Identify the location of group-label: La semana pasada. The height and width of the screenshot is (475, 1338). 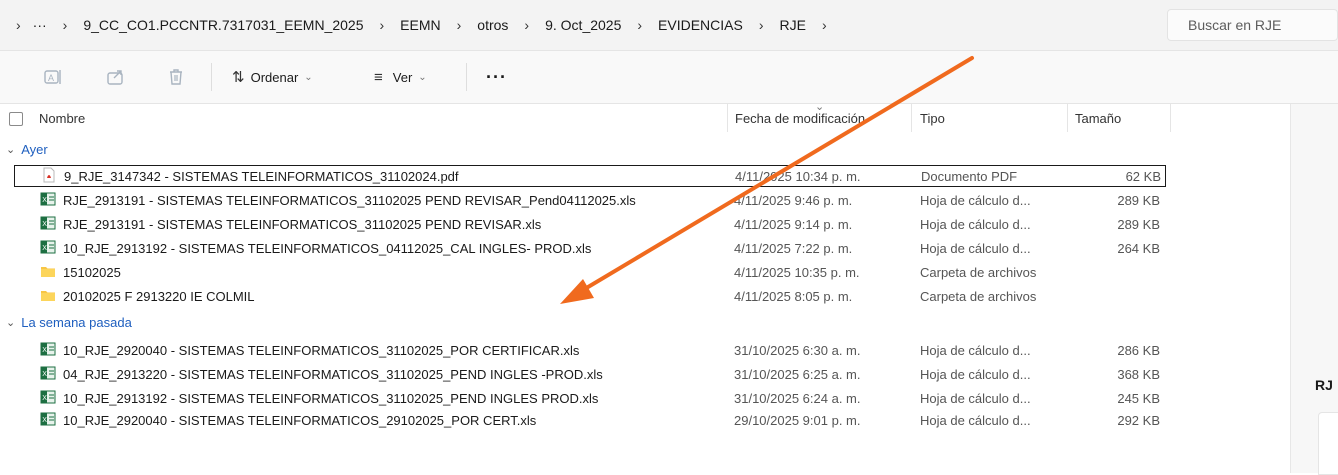
(76, 322).